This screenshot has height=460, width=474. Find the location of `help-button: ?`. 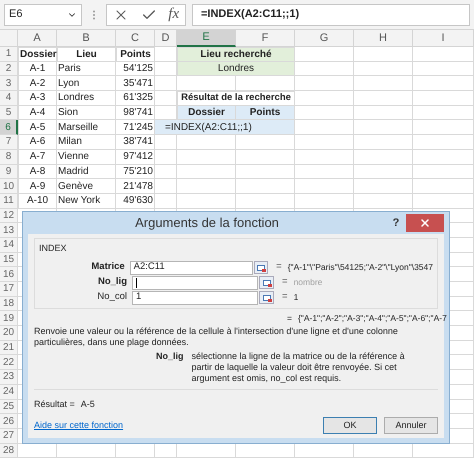

help-button: ? is located at coordinates (396, 223).